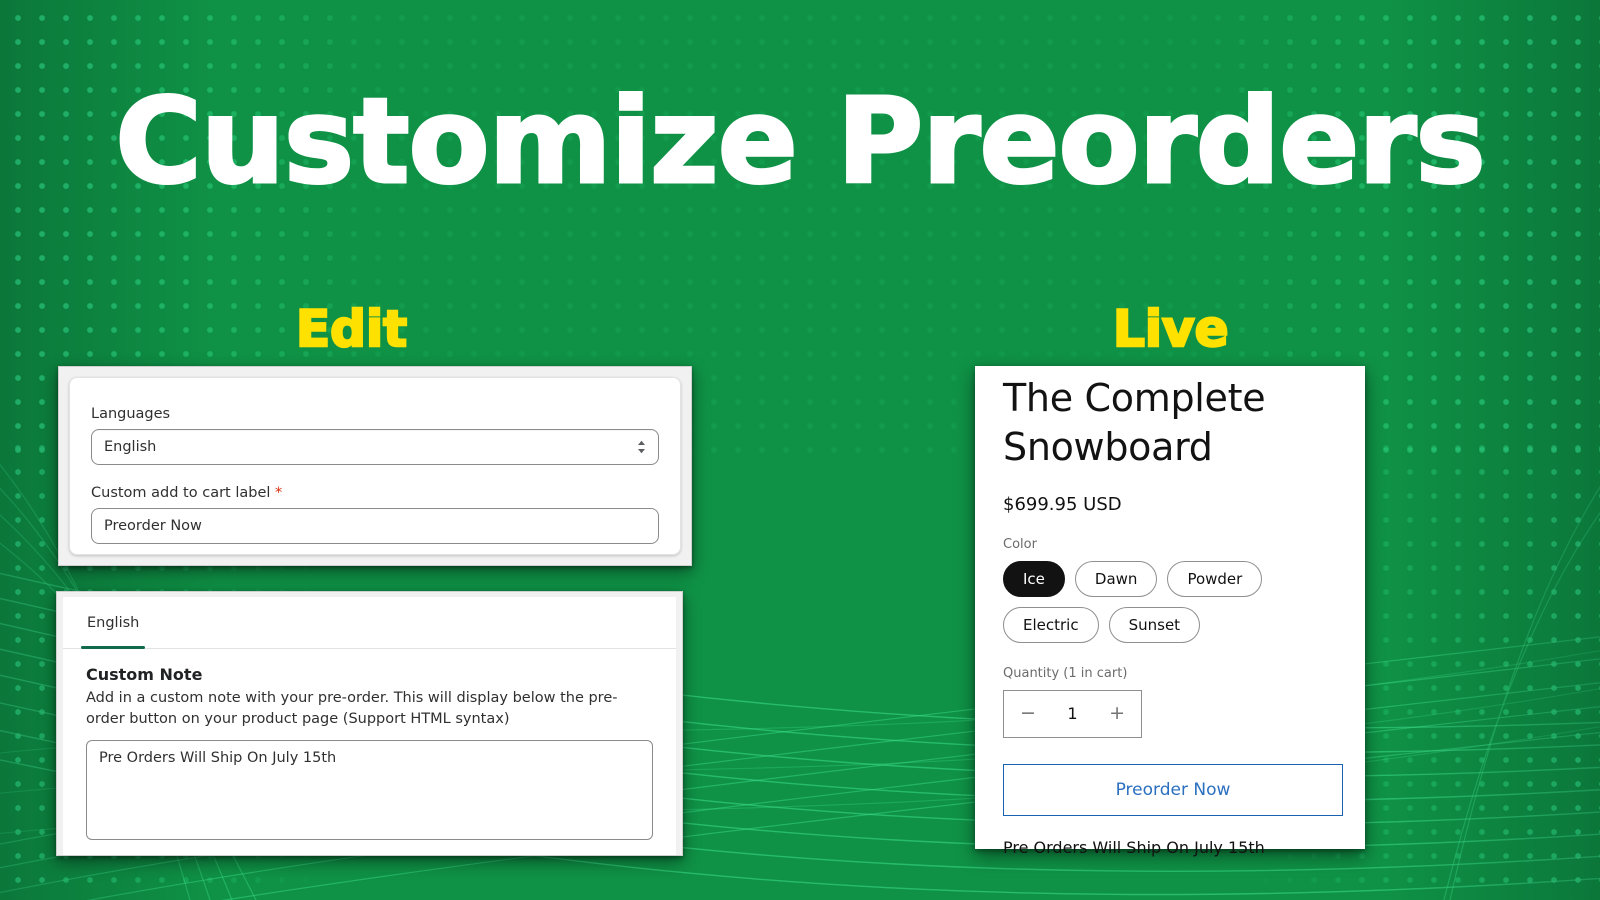 The width and height of the screenshot is (1600, 900). I want to click on custom-note-textarea: Pre Orders Will Ship On July 15th, so click(369, 790).